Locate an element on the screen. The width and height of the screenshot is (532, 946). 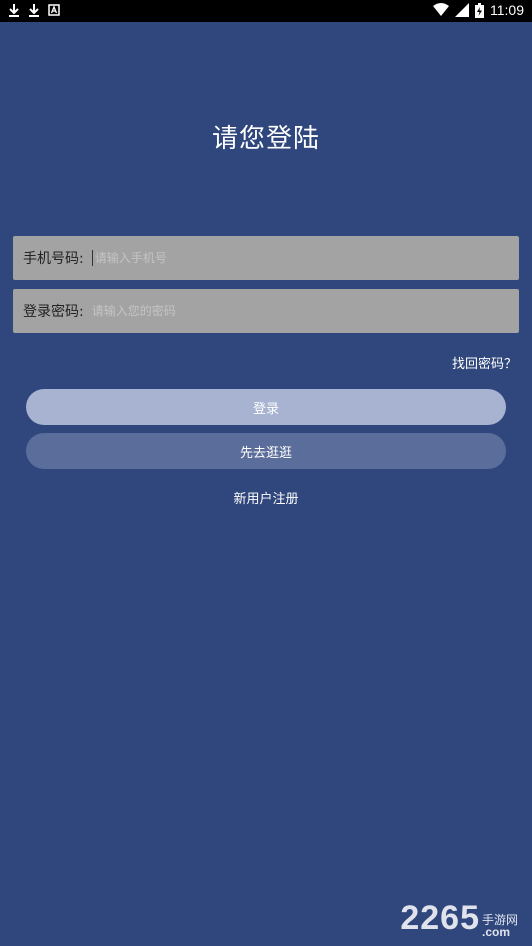
password-input is located at coordinates (305, 311).